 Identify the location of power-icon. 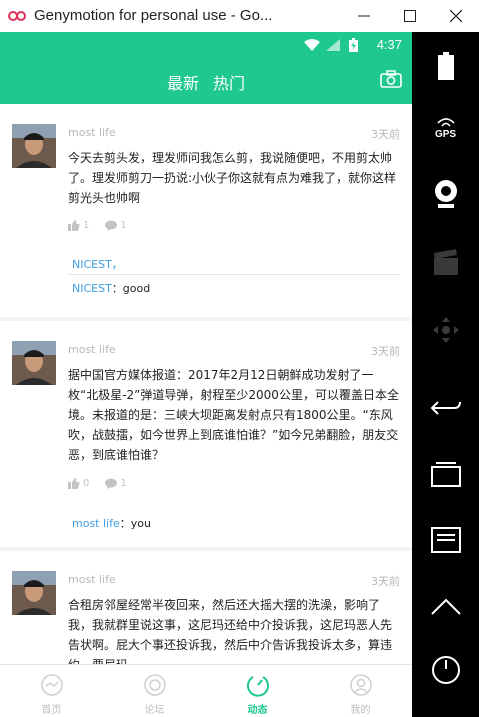
(445, 670).